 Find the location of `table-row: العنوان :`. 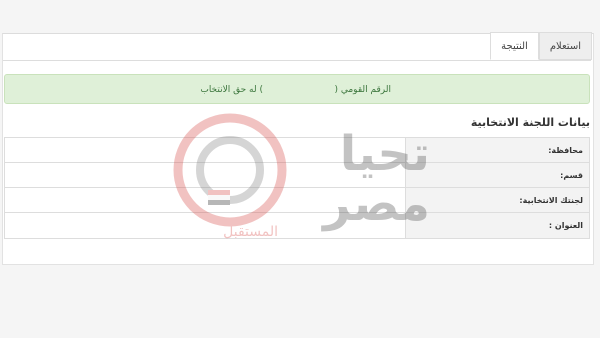

table-row: العنوان : is located at coordinates (297, 225).